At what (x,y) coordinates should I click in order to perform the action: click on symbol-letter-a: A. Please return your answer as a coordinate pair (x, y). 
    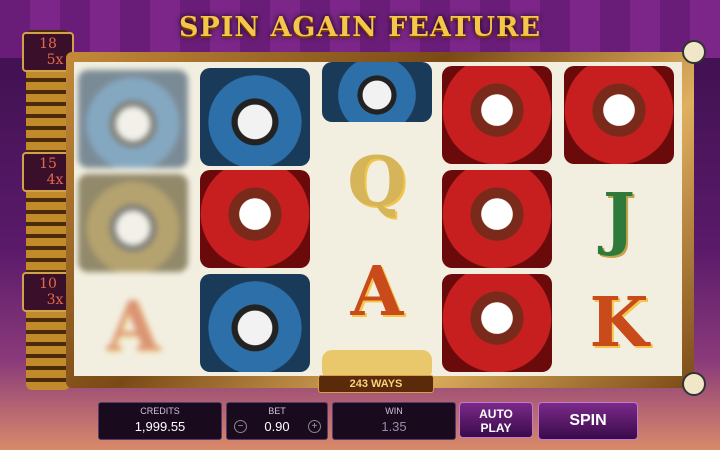
    Looking at the image, I should click on (377, 292).